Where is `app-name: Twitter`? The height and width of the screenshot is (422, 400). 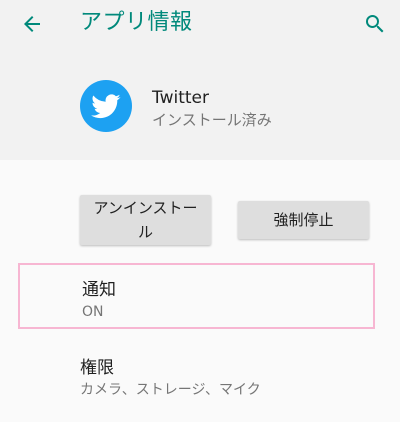
app-name: Twitter is located at coordinates (180, 98).